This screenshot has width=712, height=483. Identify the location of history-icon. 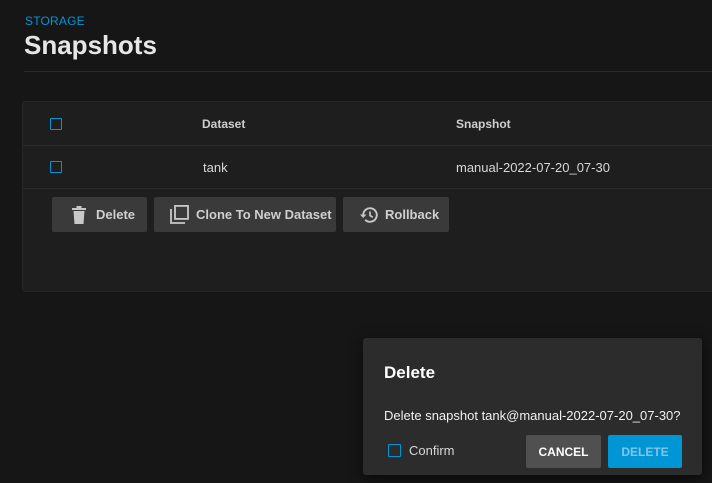
(368, 215).